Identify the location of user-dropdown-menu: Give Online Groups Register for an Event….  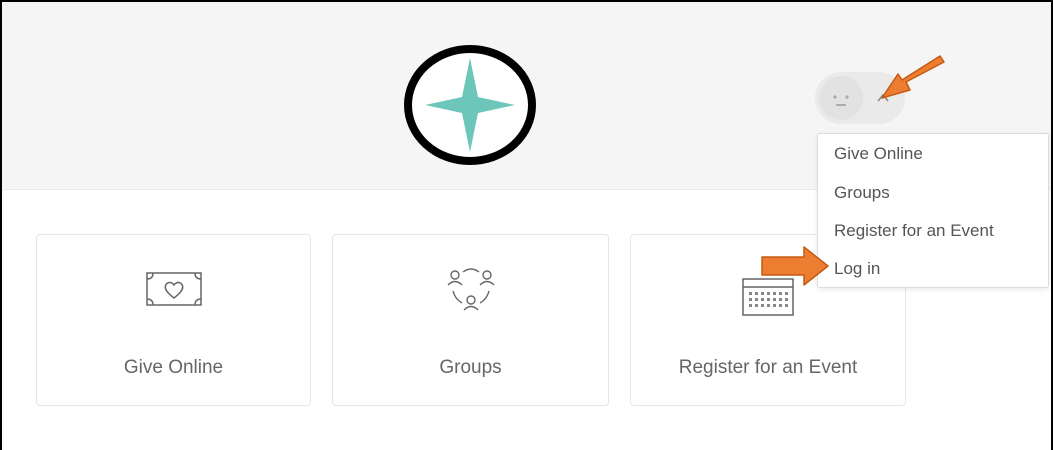
(933, 210).